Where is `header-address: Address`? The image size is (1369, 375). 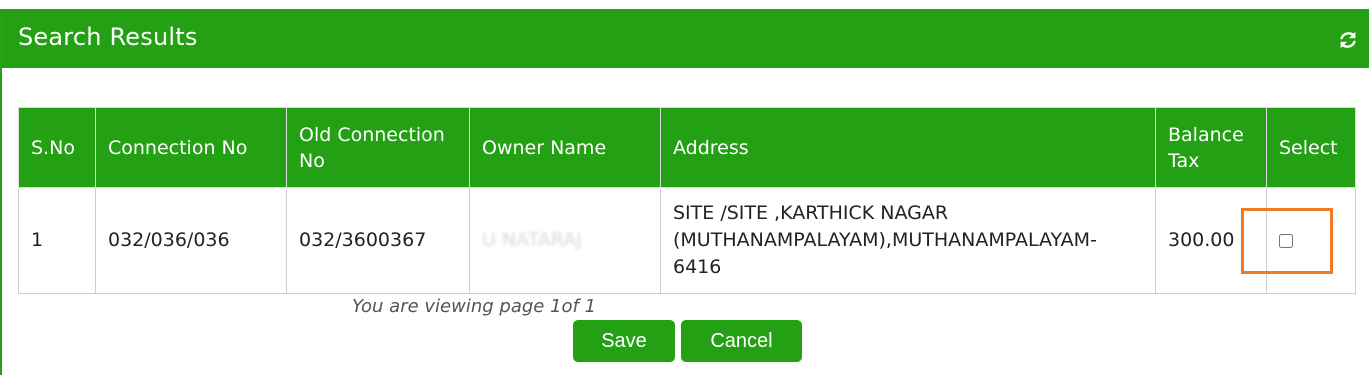 header-address: Address is located at coordinates (908, 147).